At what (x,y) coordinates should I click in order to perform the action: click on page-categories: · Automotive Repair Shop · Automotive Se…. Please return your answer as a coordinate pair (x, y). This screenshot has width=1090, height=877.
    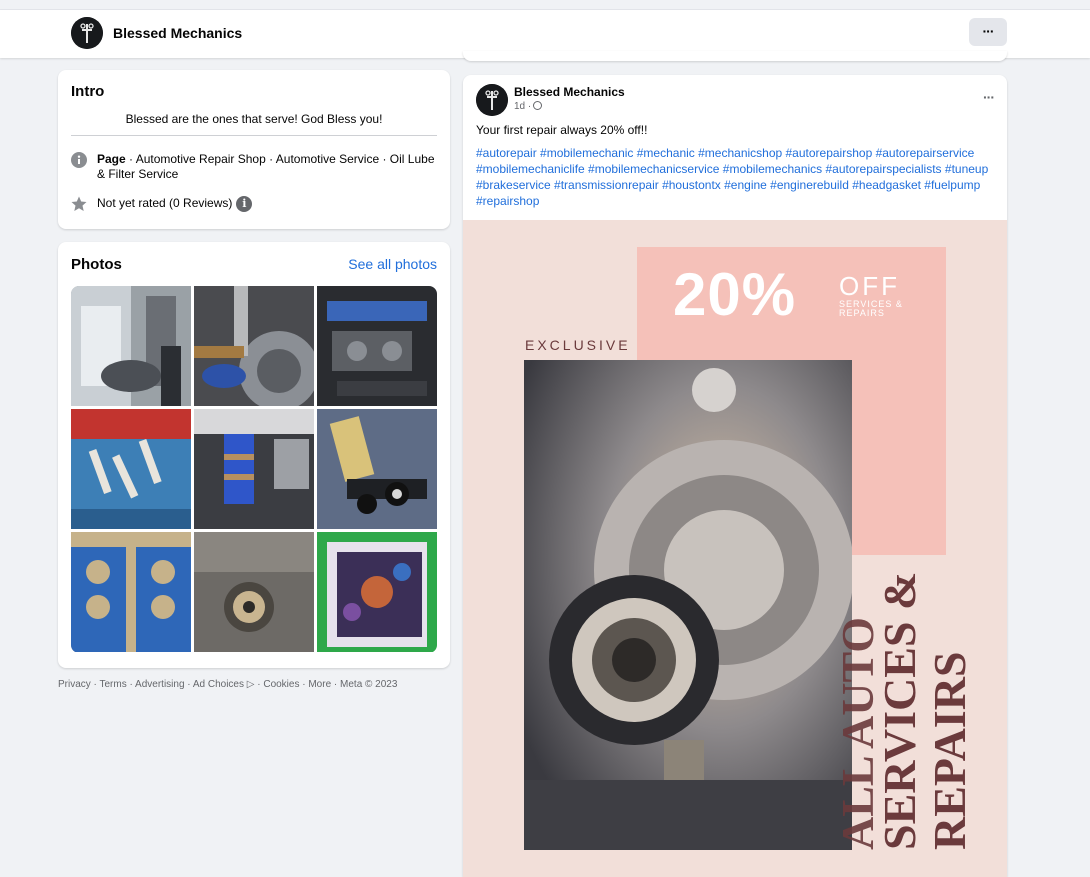
    Looking at the image, I should click on (266, 166).